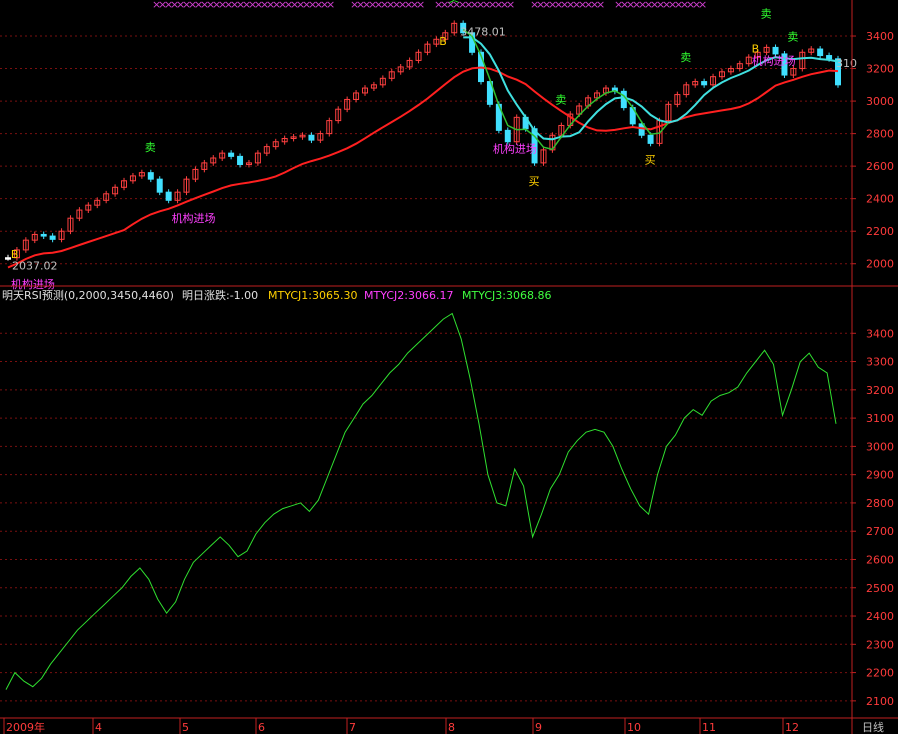 This screenshot has width=898, height=734. What do you see at coordinates (880, 559) in the screenshot?
I see `y-tick-label-lower: 2600` at bounding box center [880, 559].